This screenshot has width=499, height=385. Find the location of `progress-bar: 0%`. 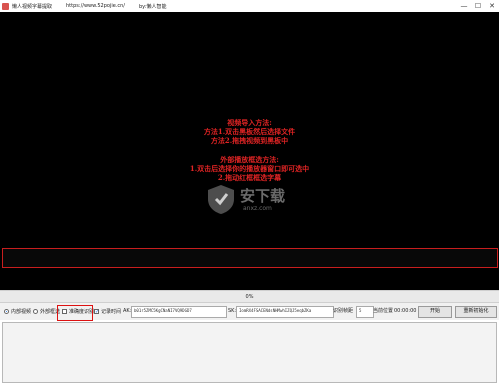

progress-bar: 0% is located at coordinates (249, 296).